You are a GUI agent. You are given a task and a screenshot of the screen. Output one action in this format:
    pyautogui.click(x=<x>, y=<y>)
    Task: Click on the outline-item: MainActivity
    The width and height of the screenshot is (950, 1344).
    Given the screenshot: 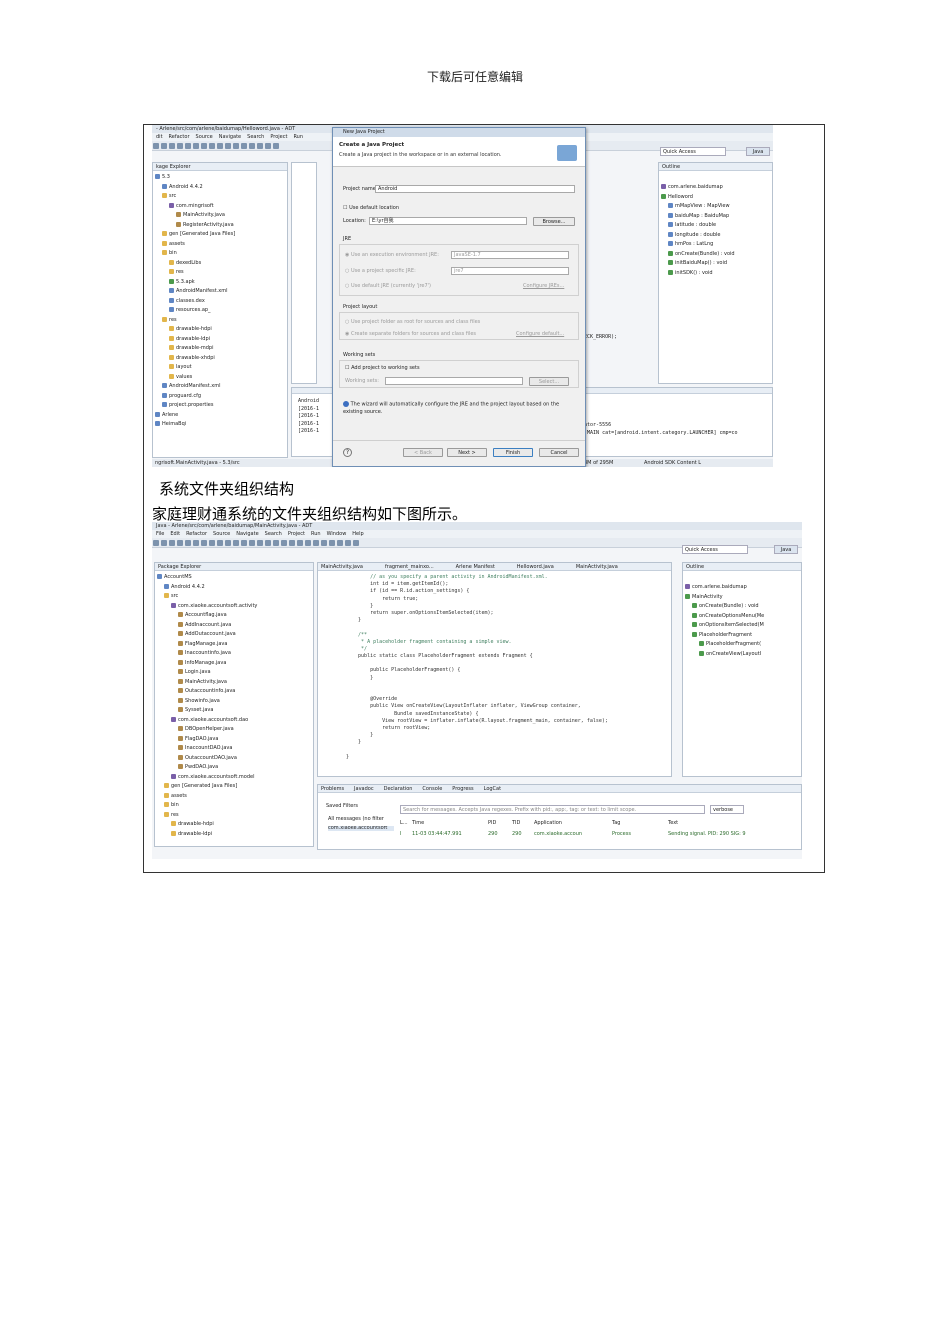 What is the action you would take?
    pyautogui.click(x=742, y=598)
    